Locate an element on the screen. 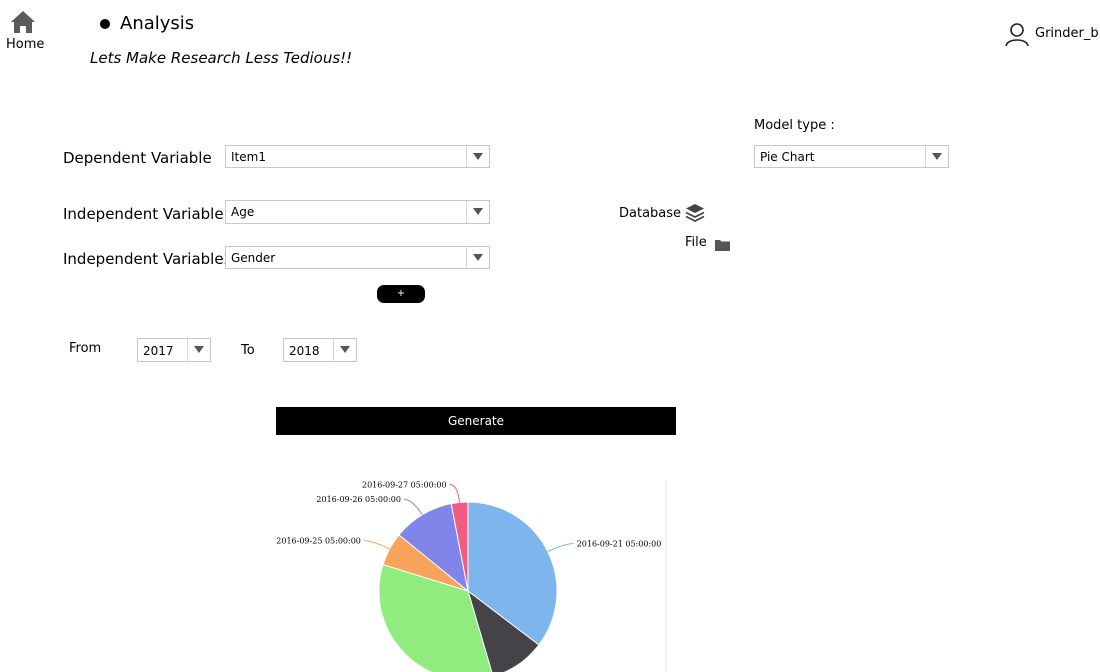  dependent-variable-value: Item1 is located at coordinates (248, 157).